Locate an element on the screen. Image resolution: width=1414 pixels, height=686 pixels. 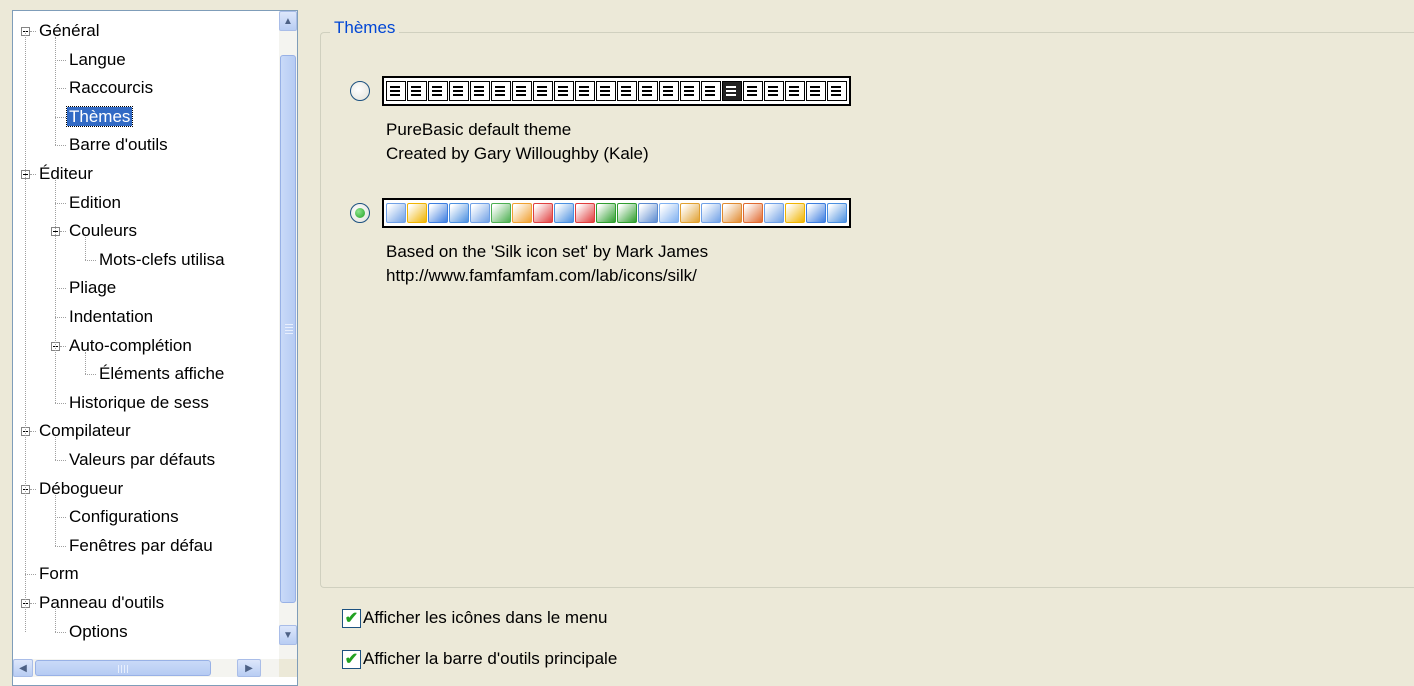
tree-item: Éditeur is located at coordinates (66, 174).